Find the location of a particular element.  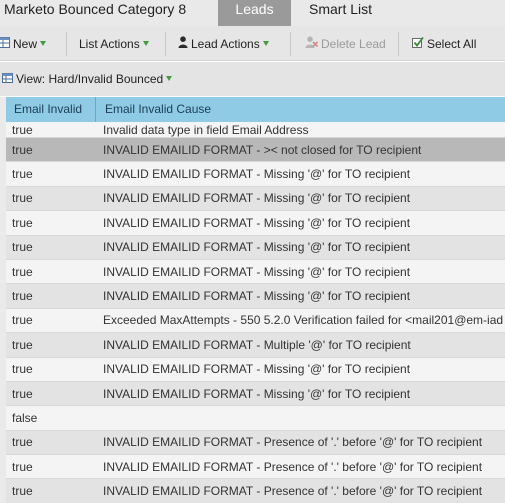

lead-actions-button: Lead Actions is located at coordinates (223, 44).